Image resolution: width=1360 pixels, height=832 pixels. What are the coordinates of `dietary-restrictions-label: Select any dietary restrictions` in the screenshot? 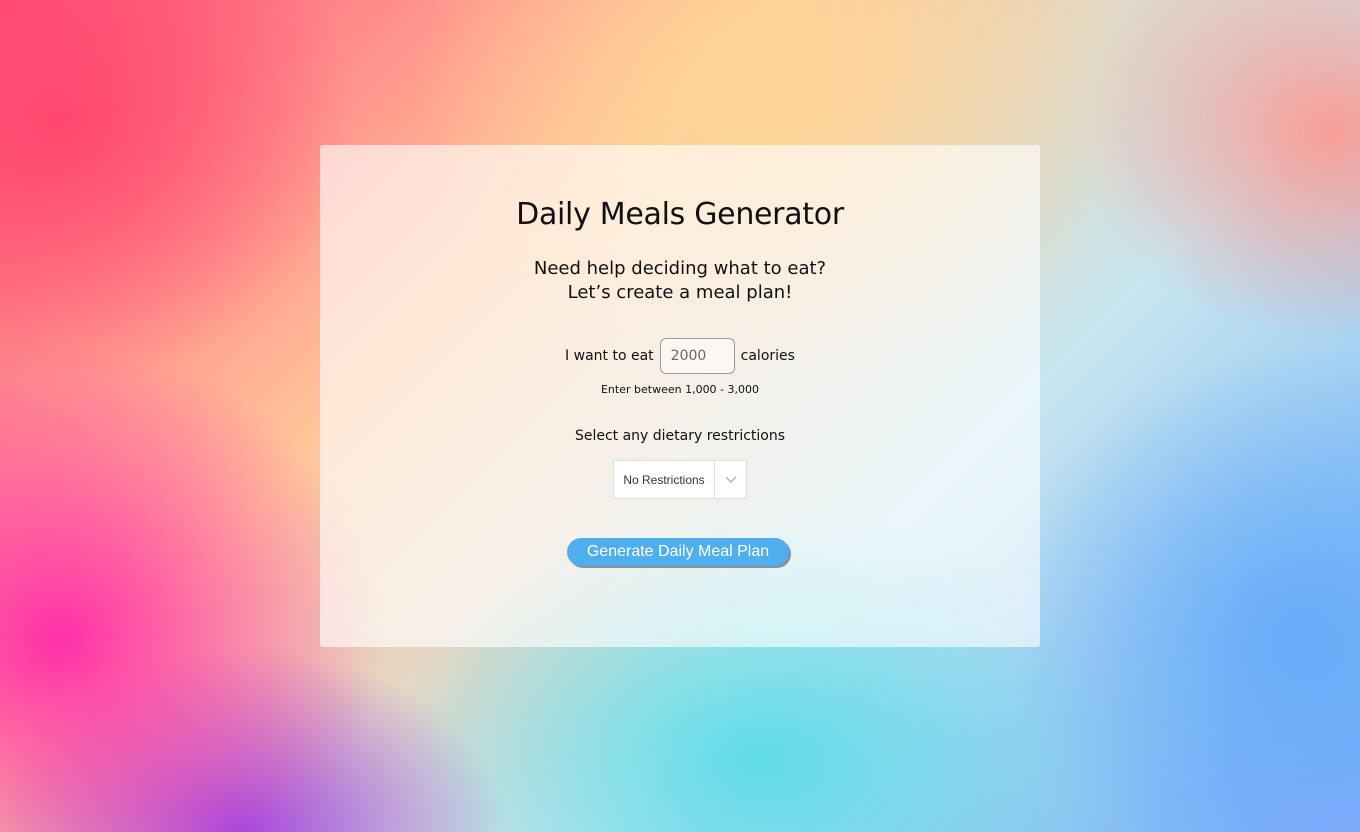 It's located at (680, 436).